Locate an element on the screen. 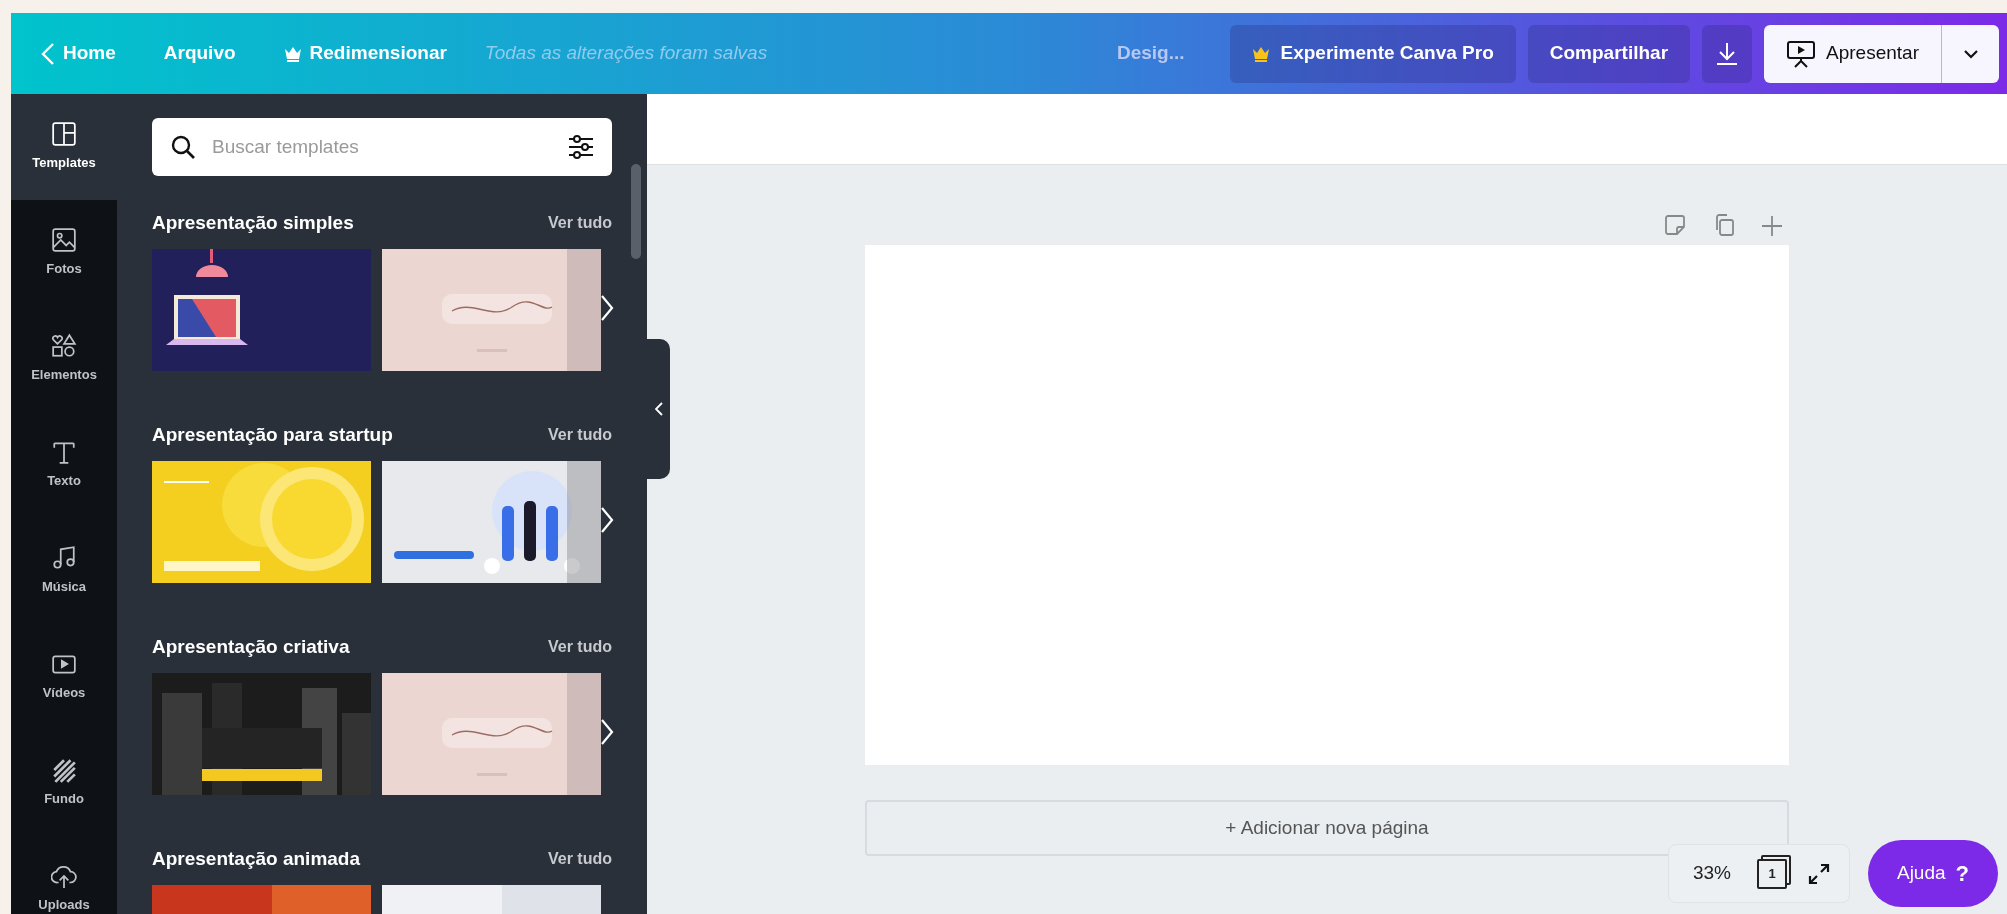  section-title: Apresentação simples is located at coordinates (253, 222).